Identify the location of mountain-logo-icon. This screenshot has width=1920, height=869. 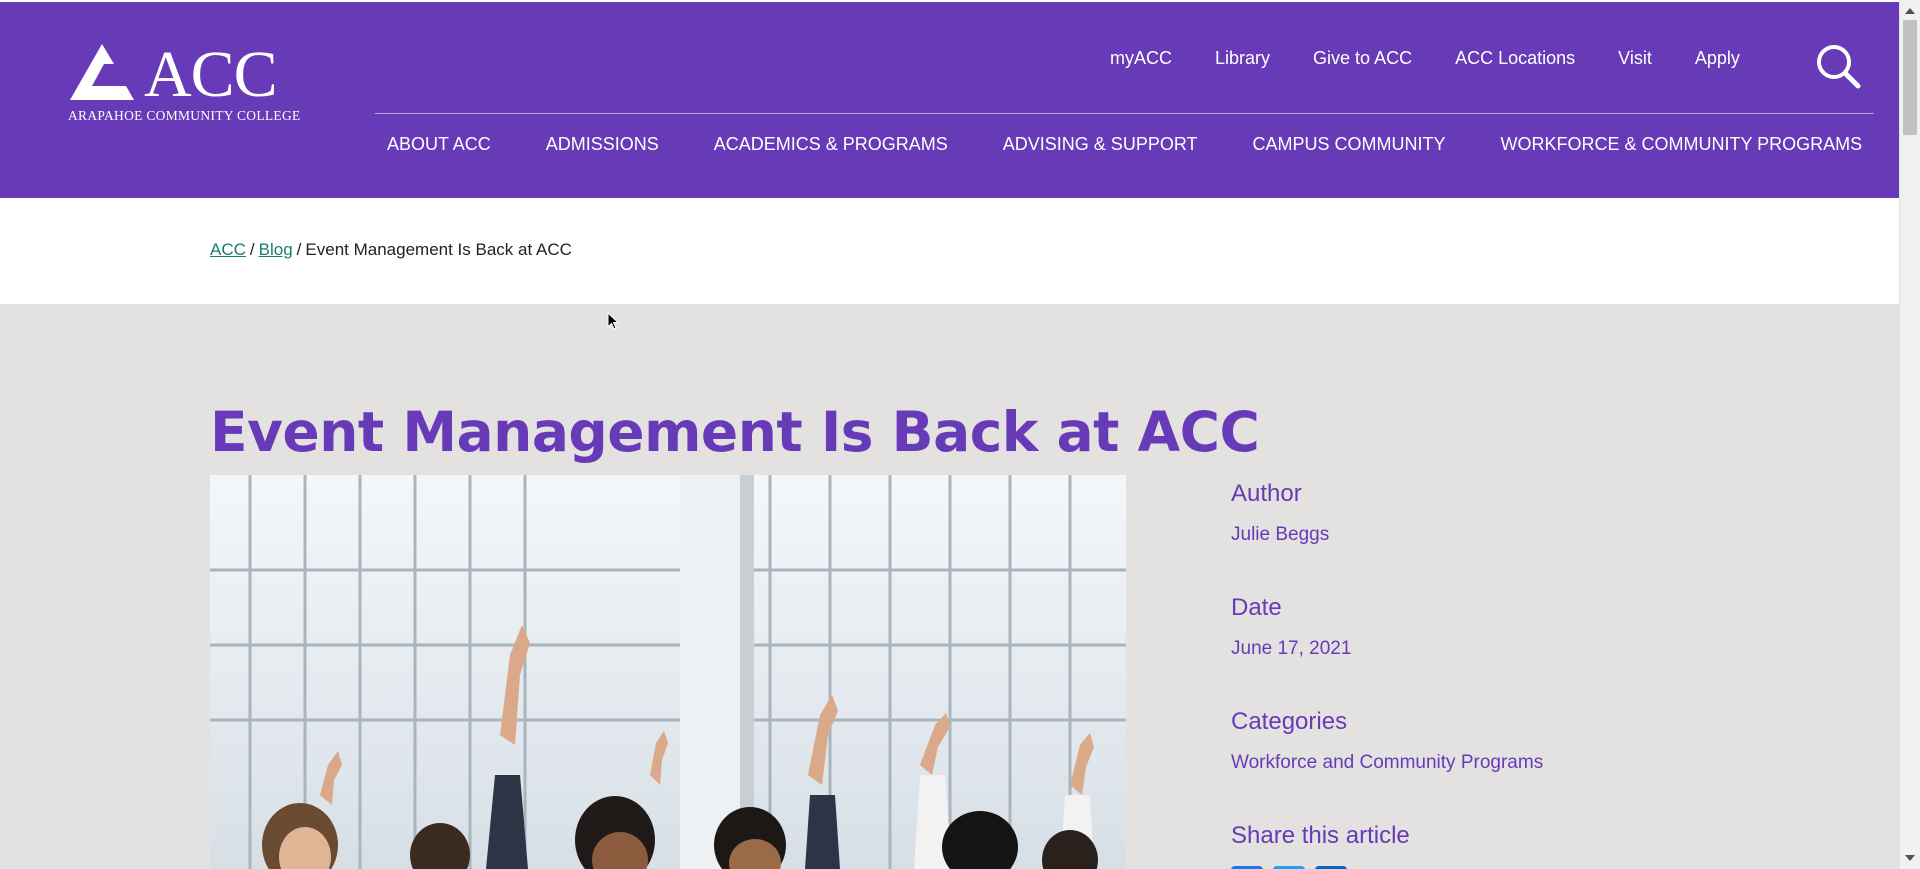
(102, 72).